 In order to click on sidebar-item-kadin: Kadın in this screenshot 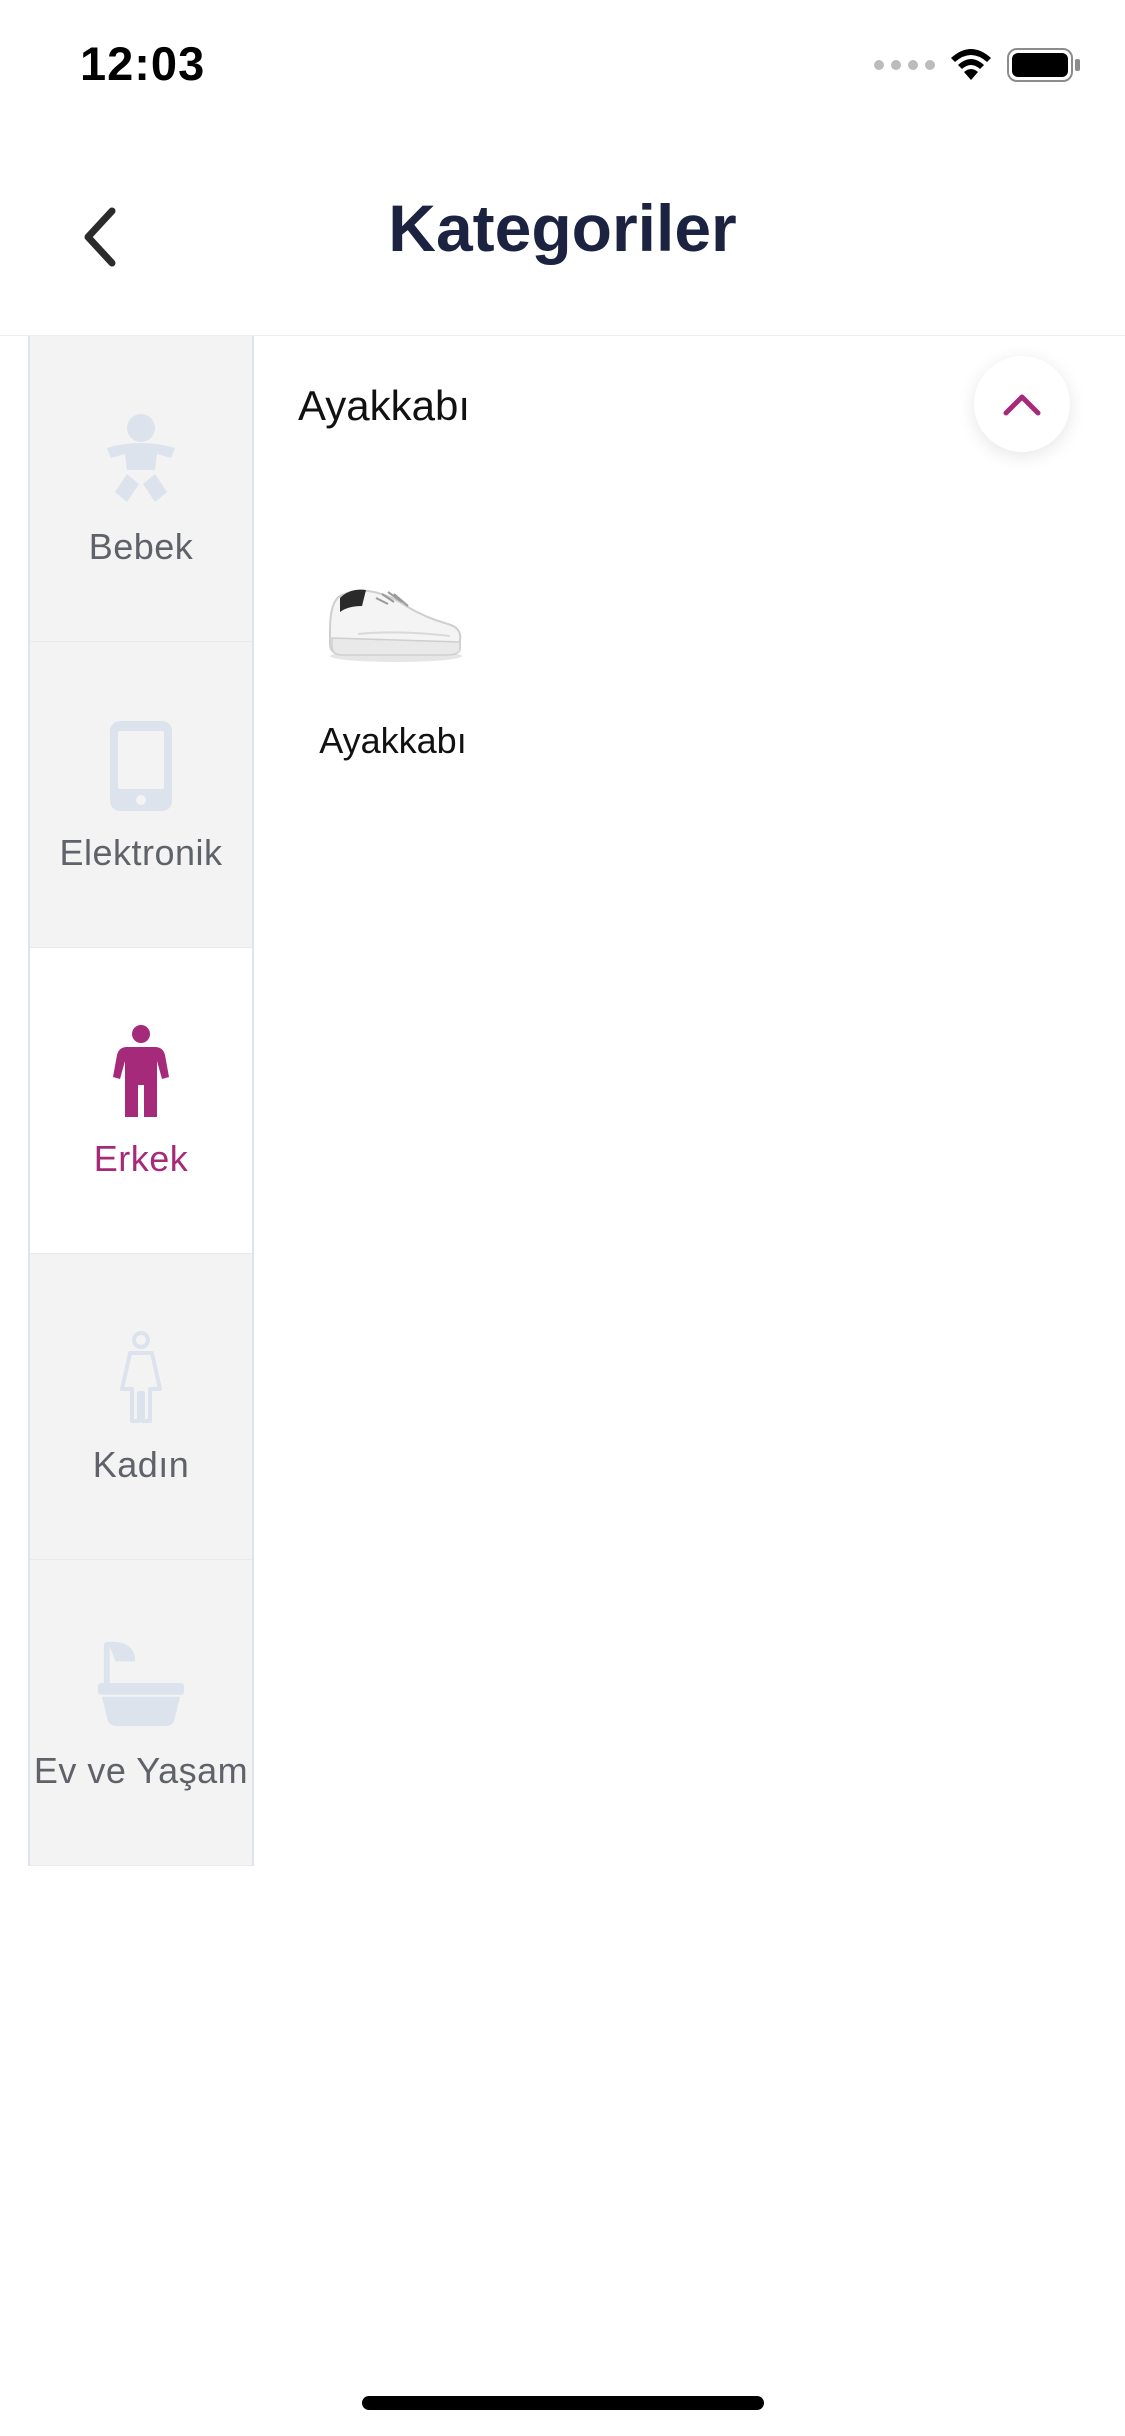, I will do `click(141, 1407)`.